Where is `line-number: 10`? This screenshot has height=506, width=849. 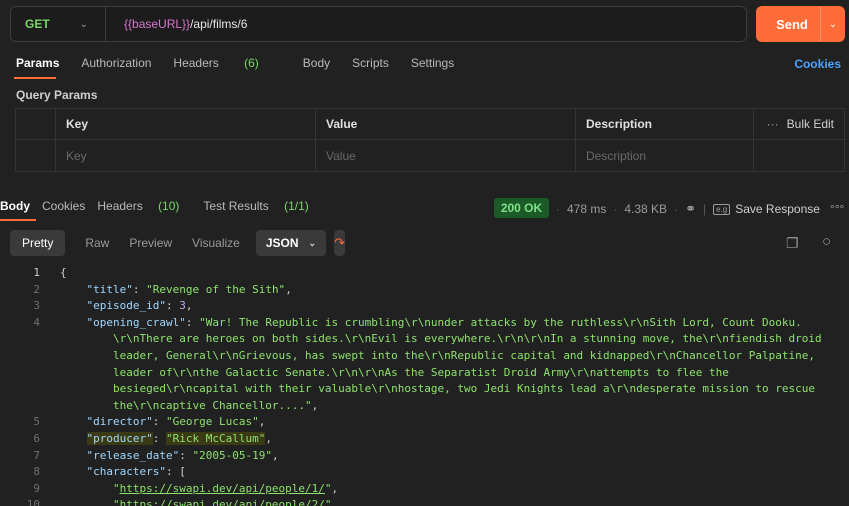
line-number: 10 is located at coordinates (33, 502).